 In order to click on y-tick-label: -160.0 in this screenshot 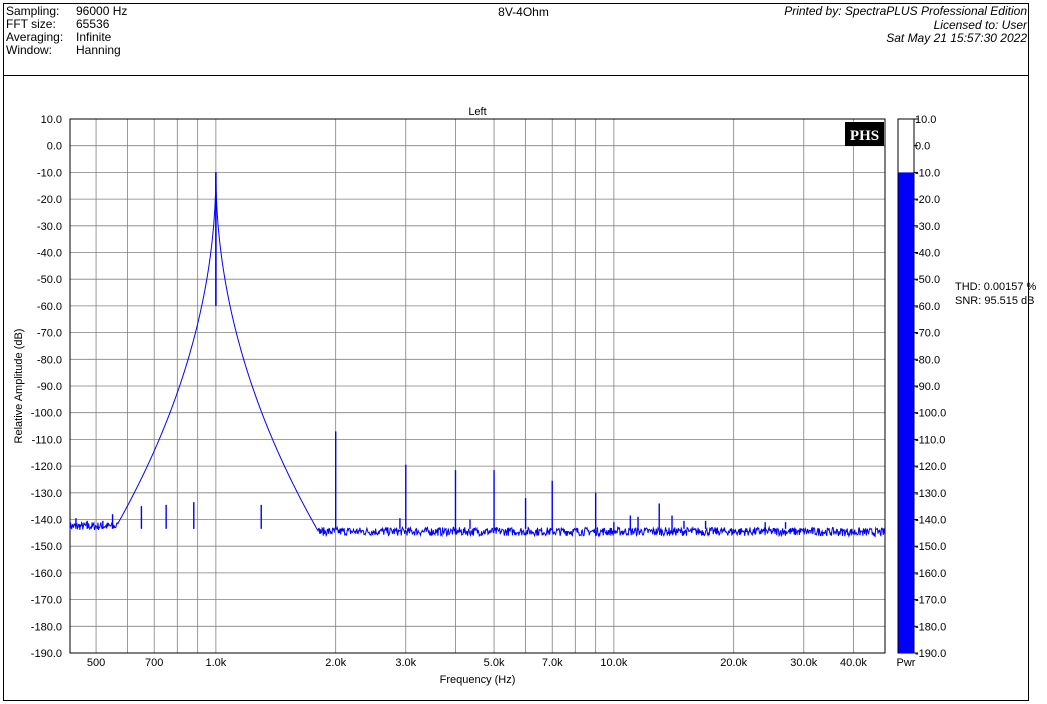, I will do `click(46, 574)`.